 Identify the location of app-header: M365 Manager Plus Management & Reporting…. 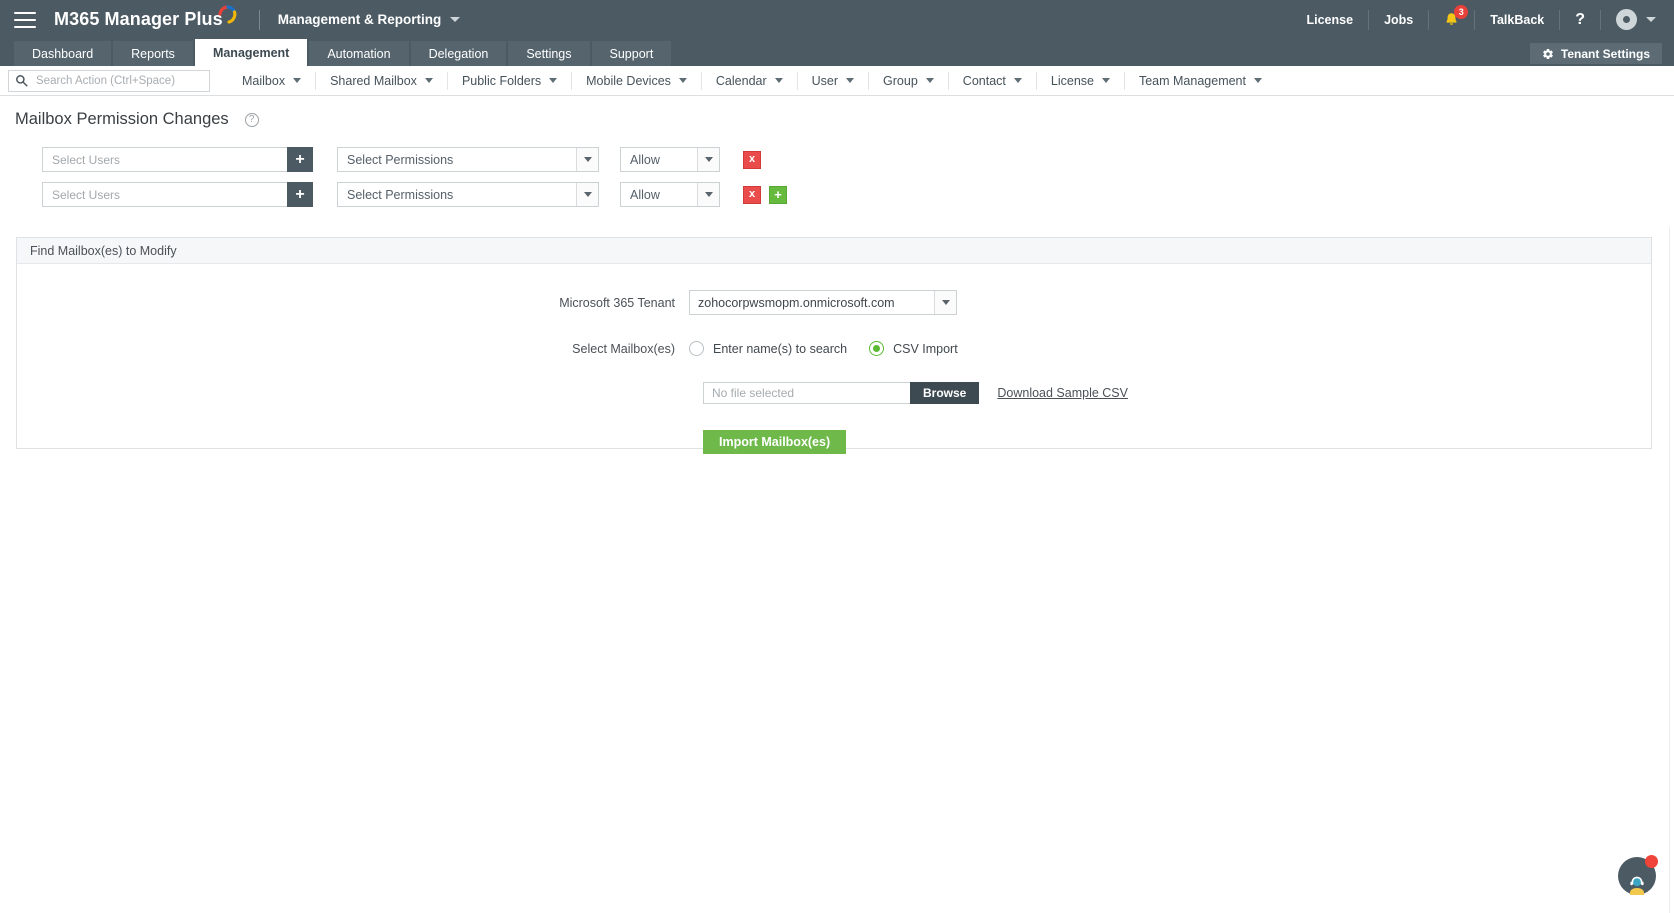
(837, 19).